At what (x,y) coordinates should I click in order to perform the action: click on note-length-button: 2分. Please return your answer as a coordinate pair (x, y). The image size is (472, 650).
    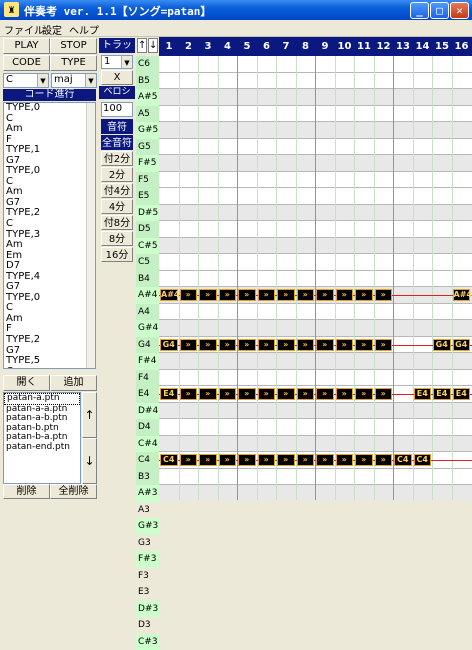
    Looking at the image, I should click on (117, 174).